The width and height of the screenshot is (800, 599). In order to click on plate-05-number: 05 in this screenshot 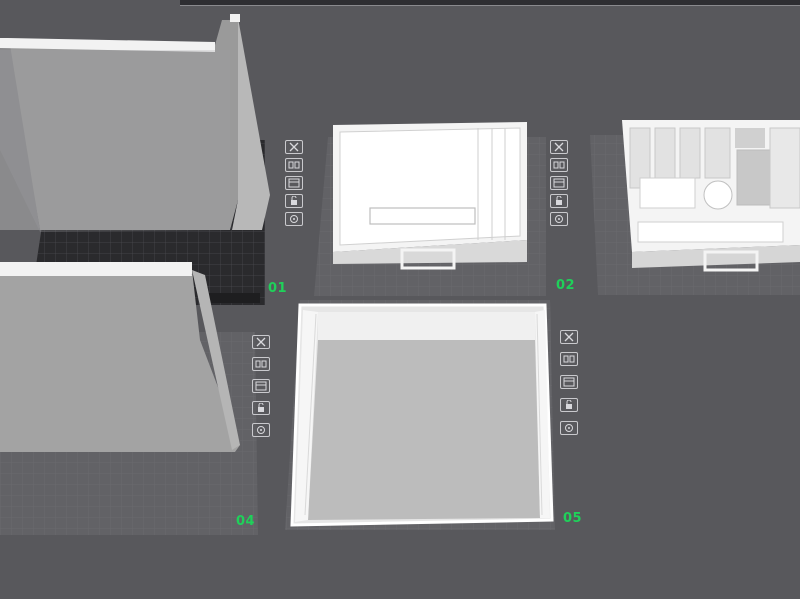, I will do `click(573, 518)`.